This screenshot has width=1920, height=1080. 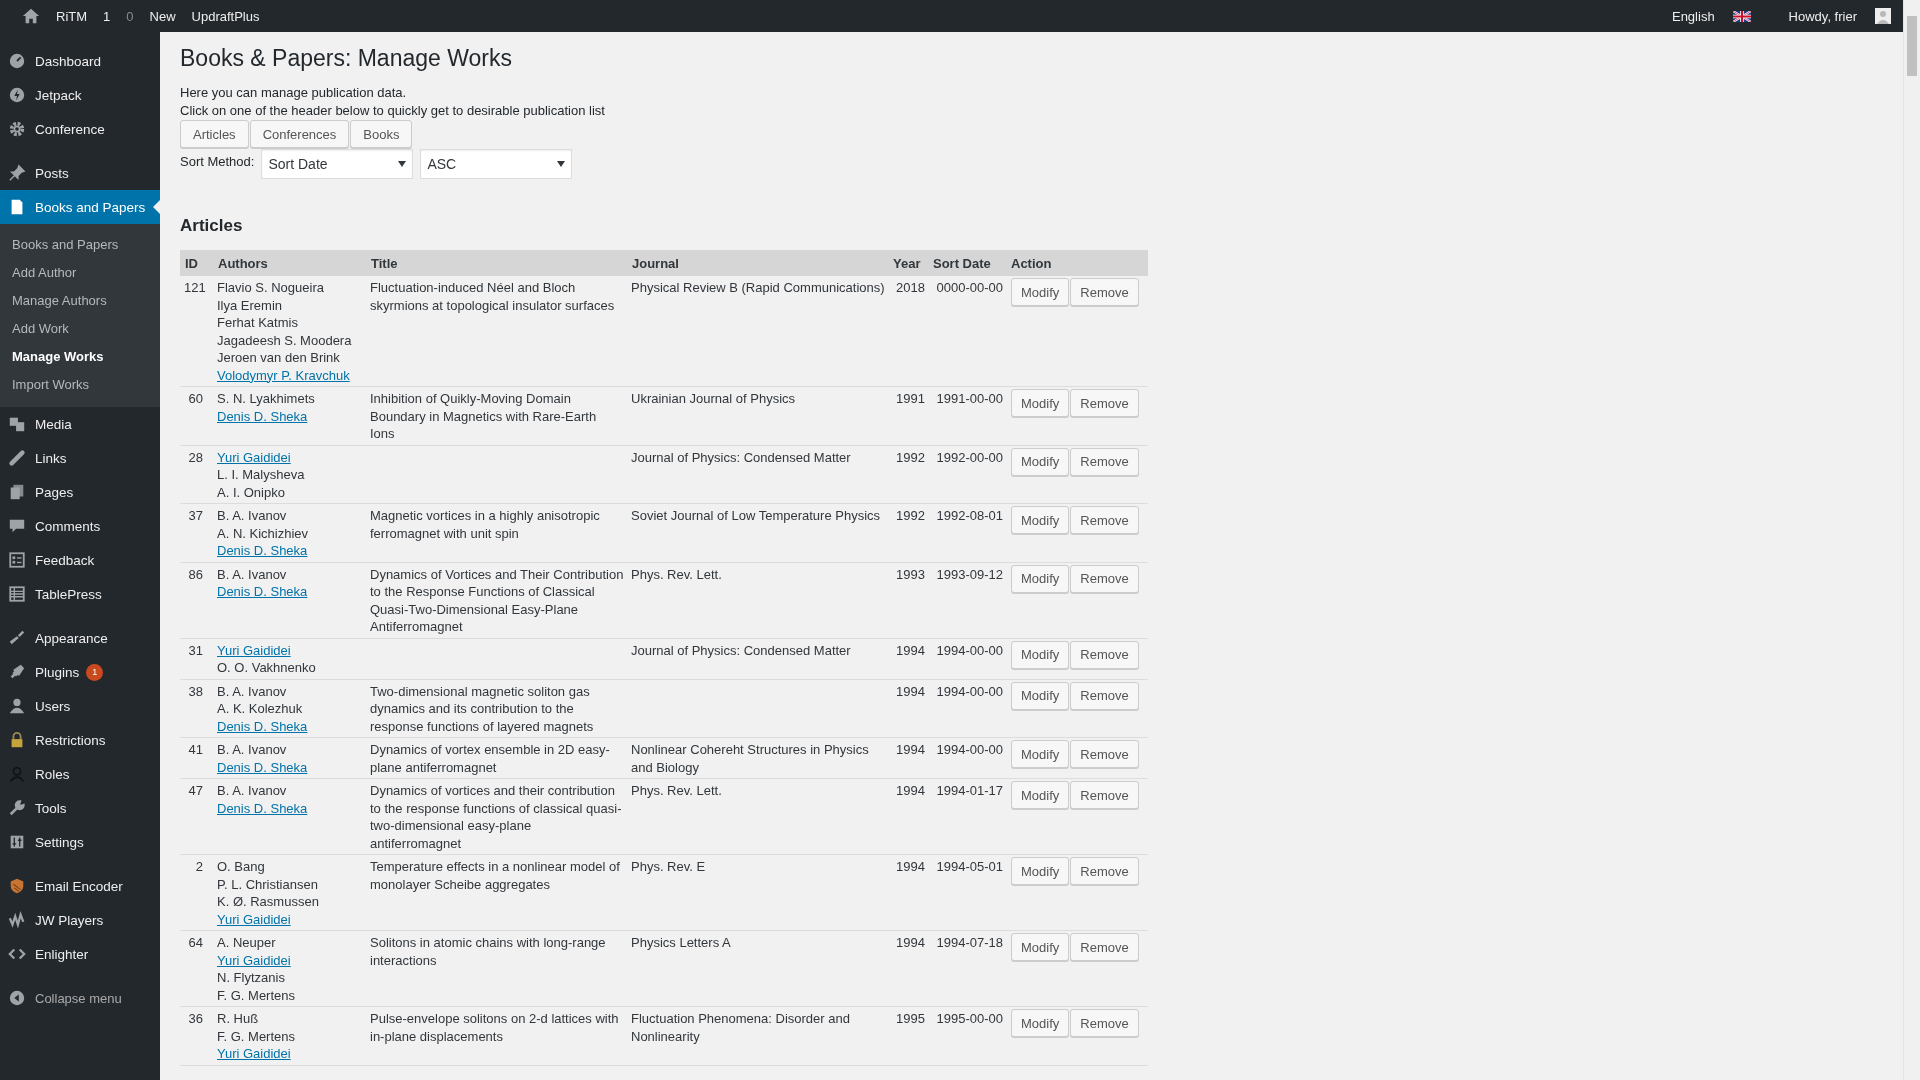 What do you see at coordinates (80, 920) in the screenshot?
I see `menu-item: JW Players` at bounding box center [80, 920].